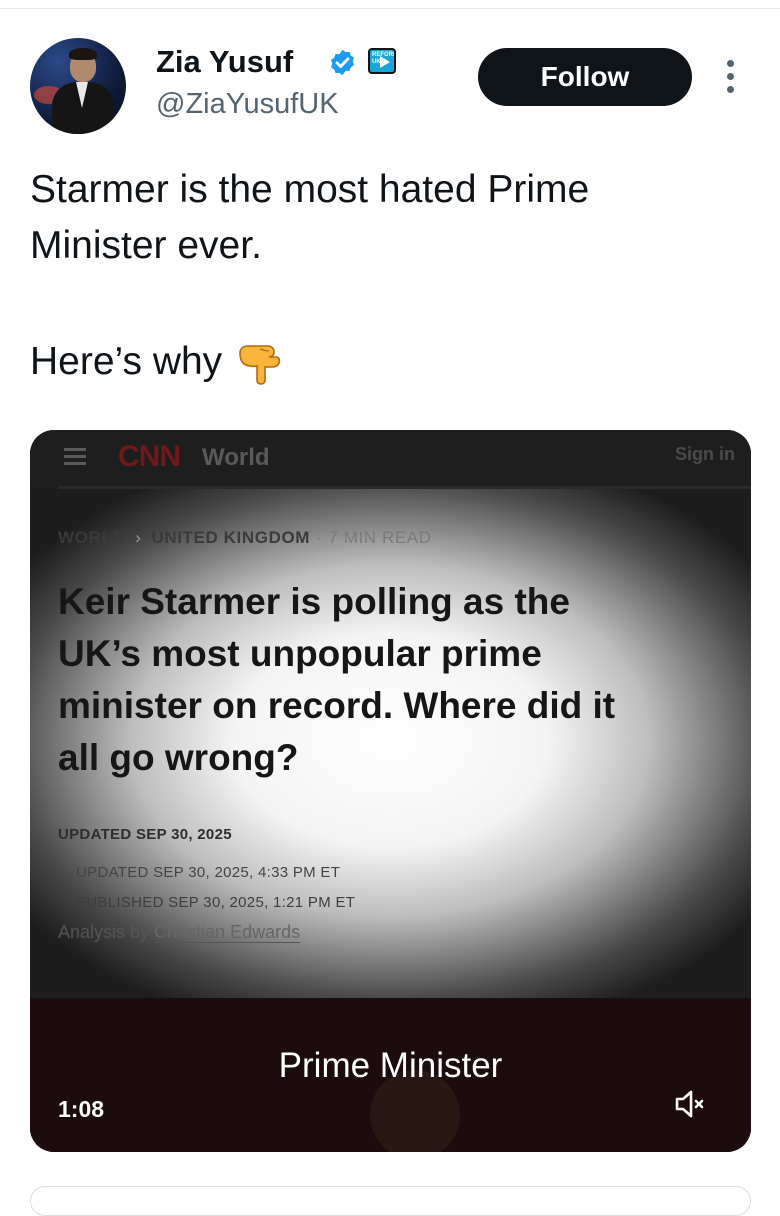  What do you see at coordinates (314, 601) in the screenshot?
I see `headline-line: Keir Starmer is polling as the` at bounding box center [314, 601].